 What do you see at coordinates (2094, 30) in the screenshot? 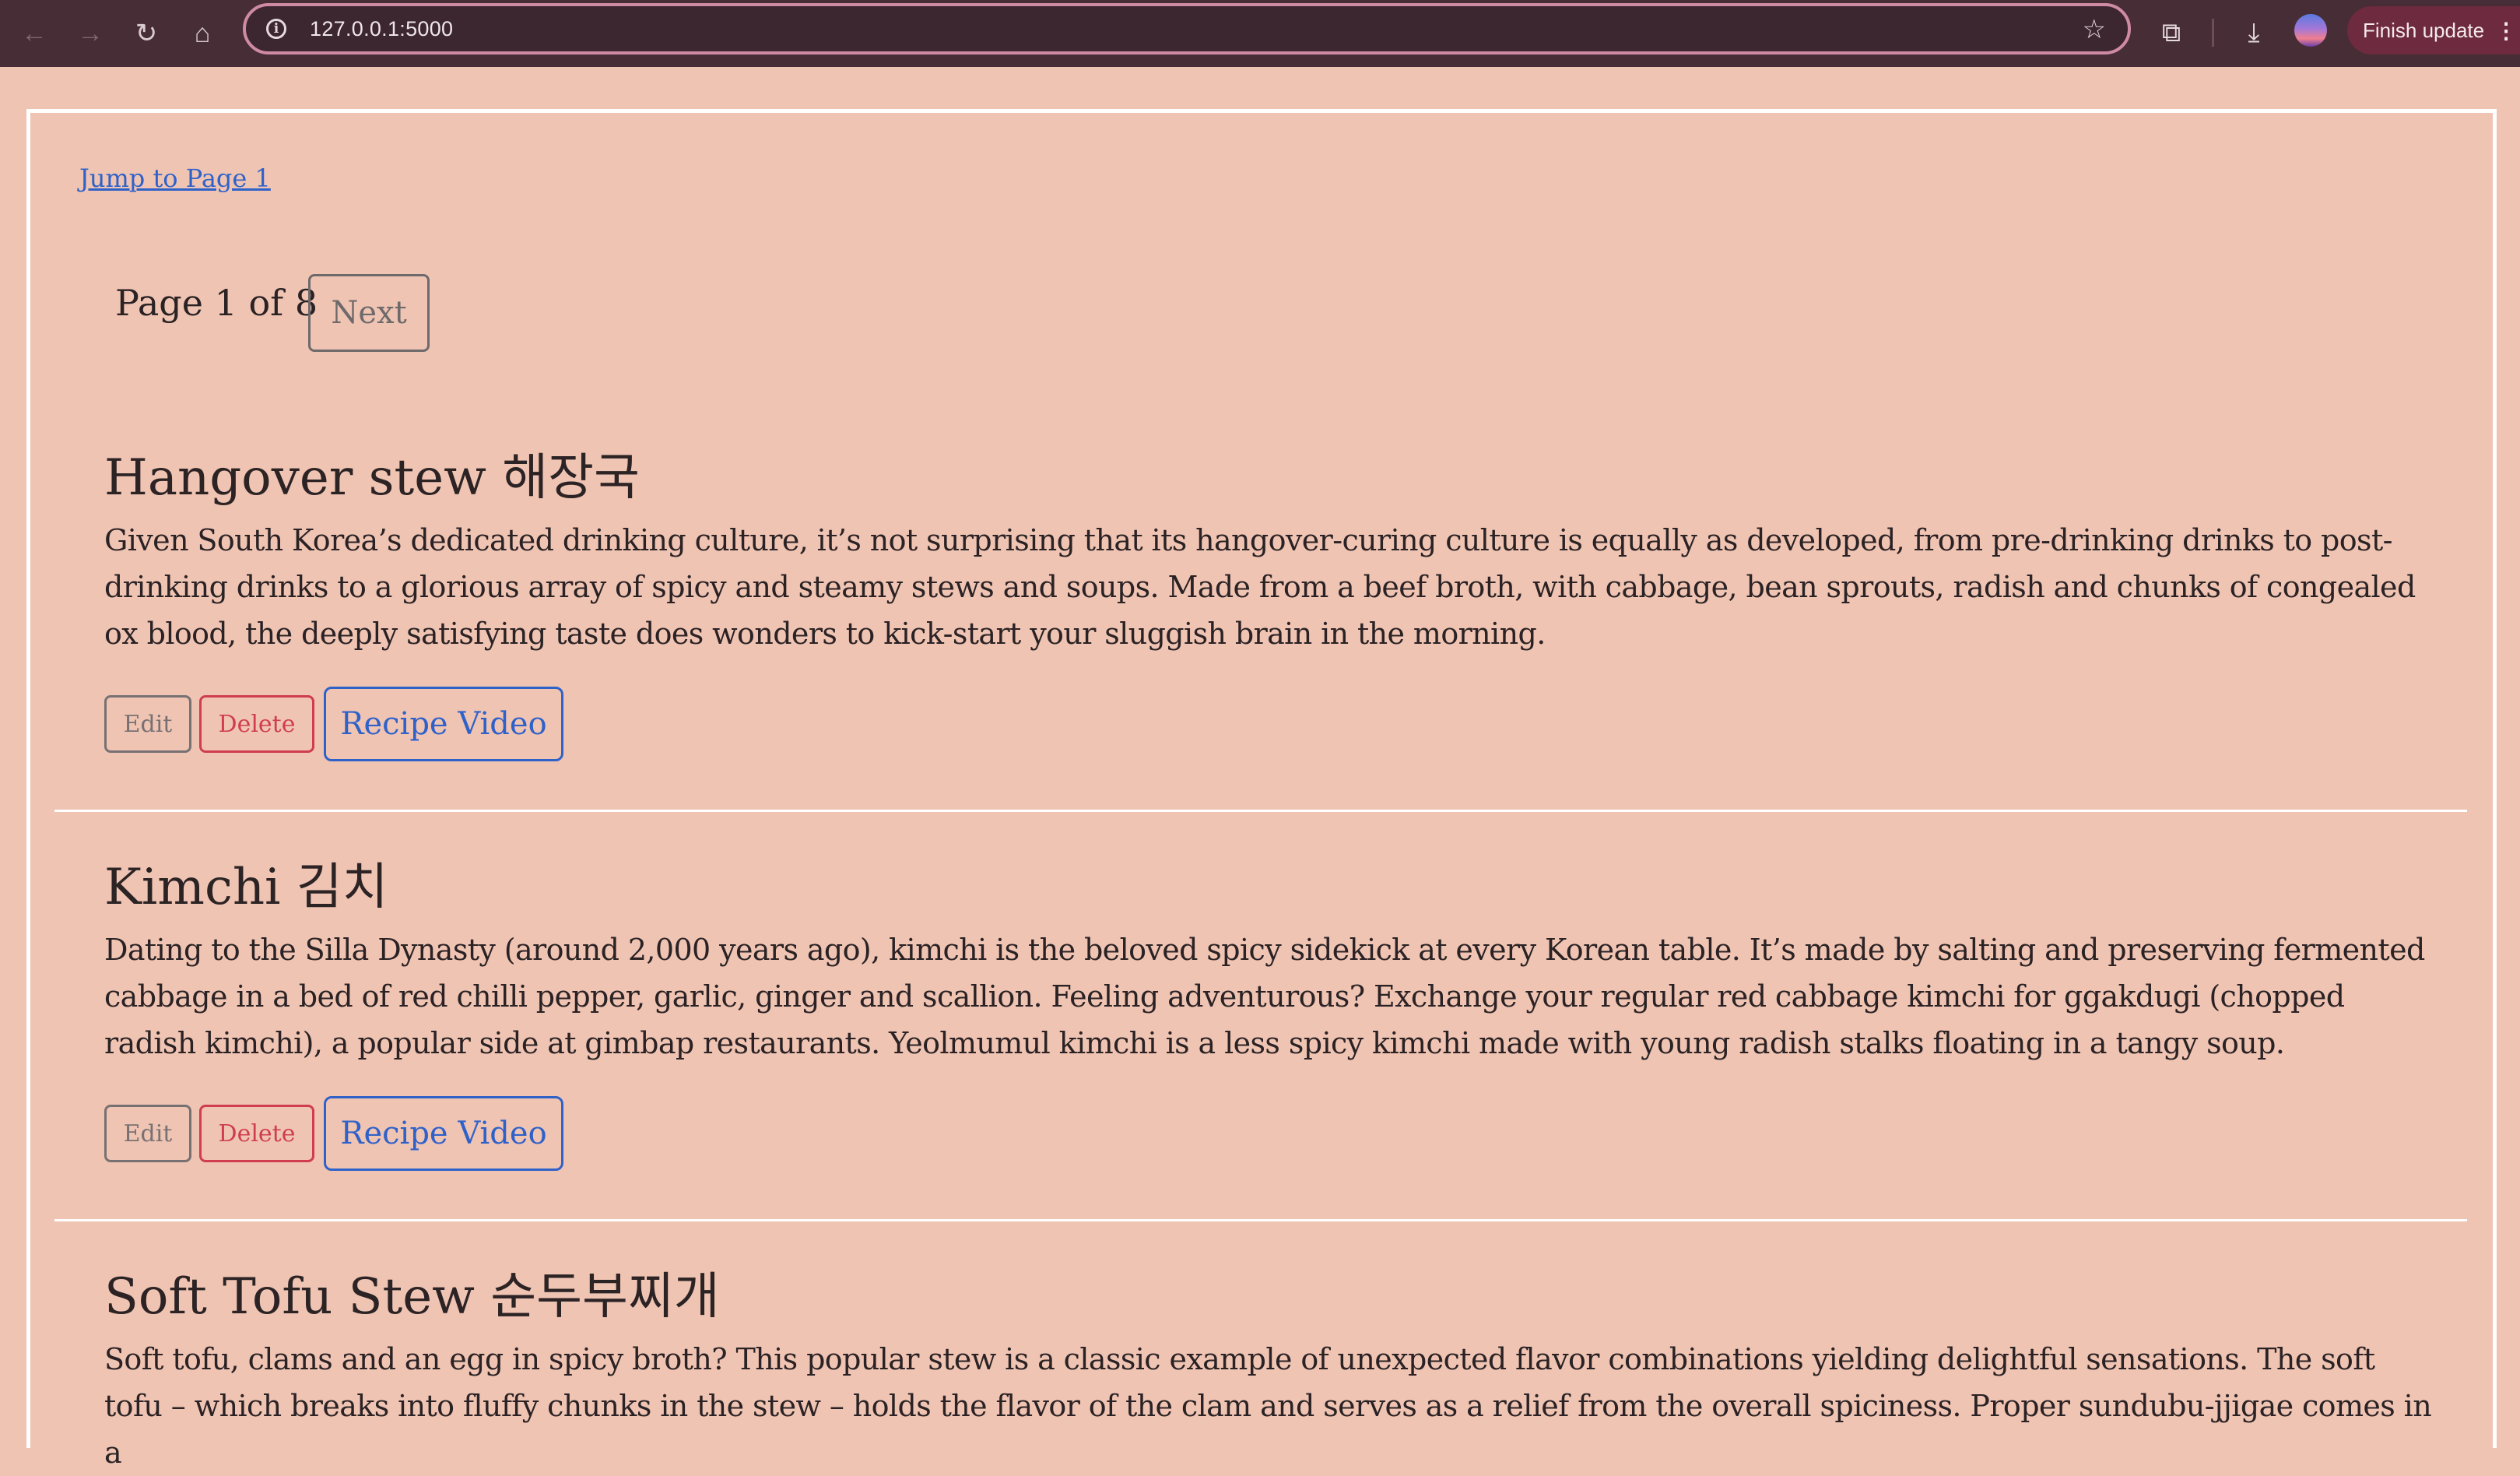
I see `star-icon: ☆` at bounding box center [2094, 30].